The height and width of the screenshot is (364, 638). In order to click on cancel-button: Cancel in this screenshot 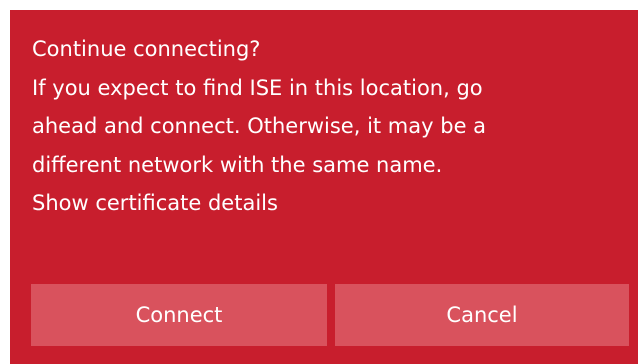, I will do `click(482, 315)`.